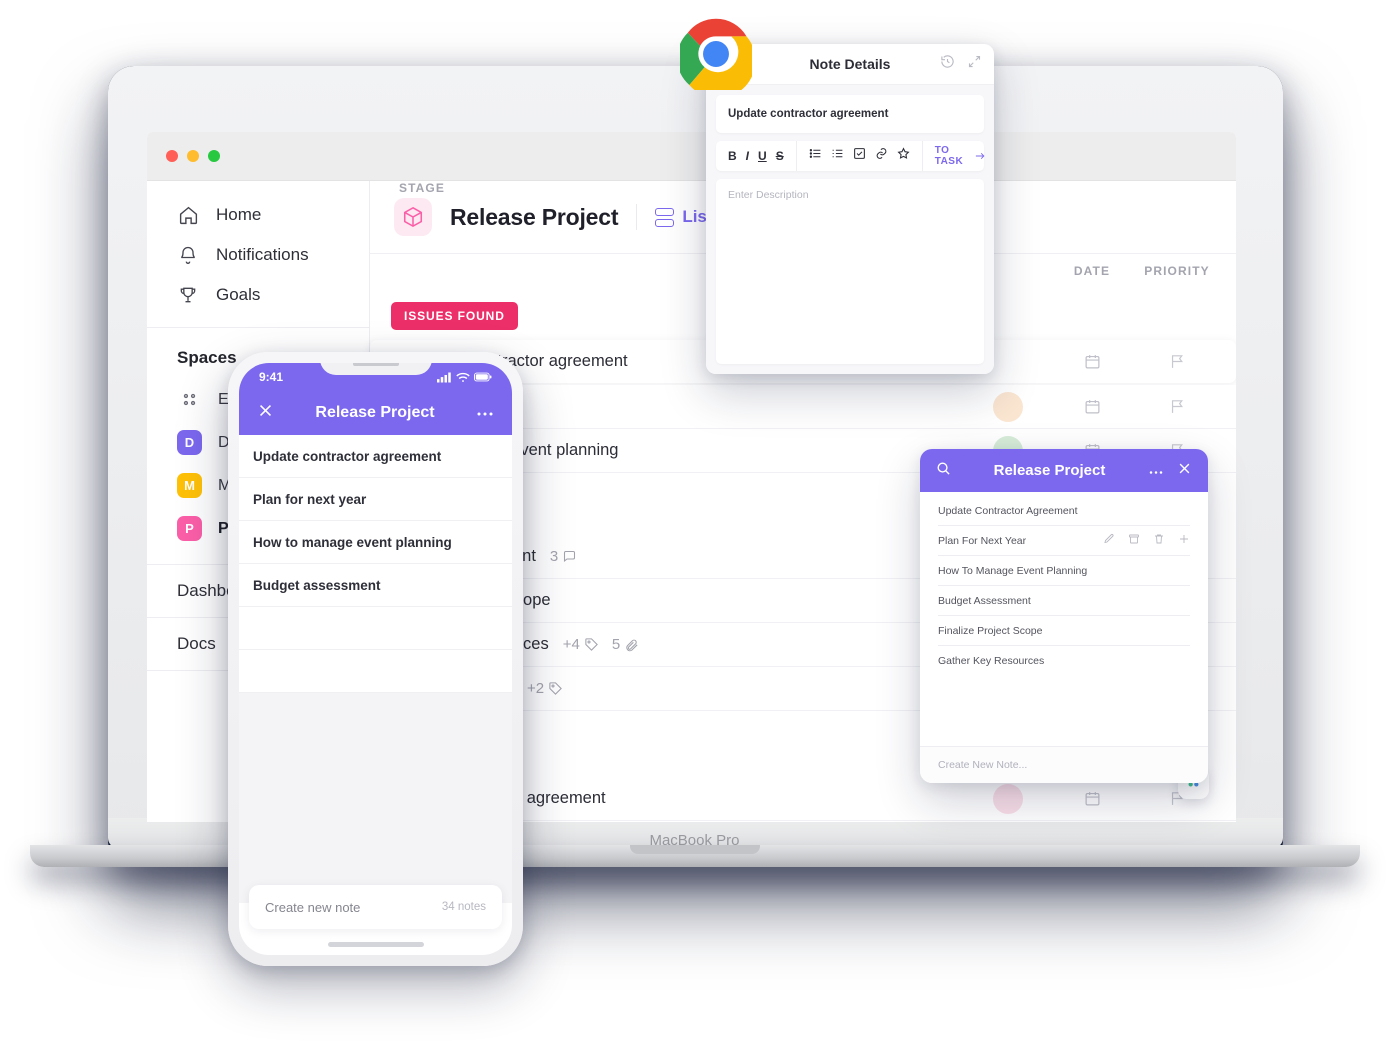 This screenshot has width=1389, height=1041. I want to click on tag-count: +4, so click(581, 644).